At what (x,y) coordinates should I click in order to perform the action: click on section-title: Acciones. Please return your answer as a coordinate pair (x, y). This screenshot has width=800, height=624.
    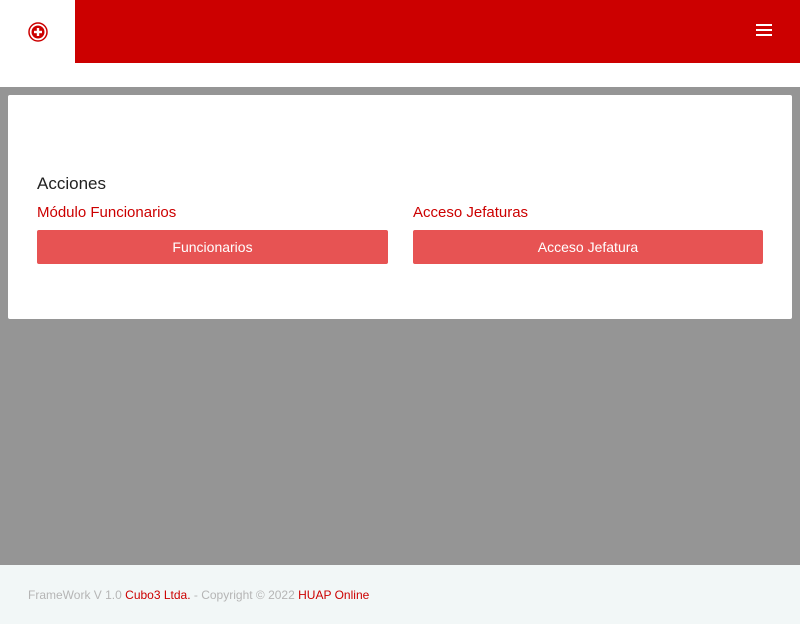
    Looking at the image, I should click on (71, 183).